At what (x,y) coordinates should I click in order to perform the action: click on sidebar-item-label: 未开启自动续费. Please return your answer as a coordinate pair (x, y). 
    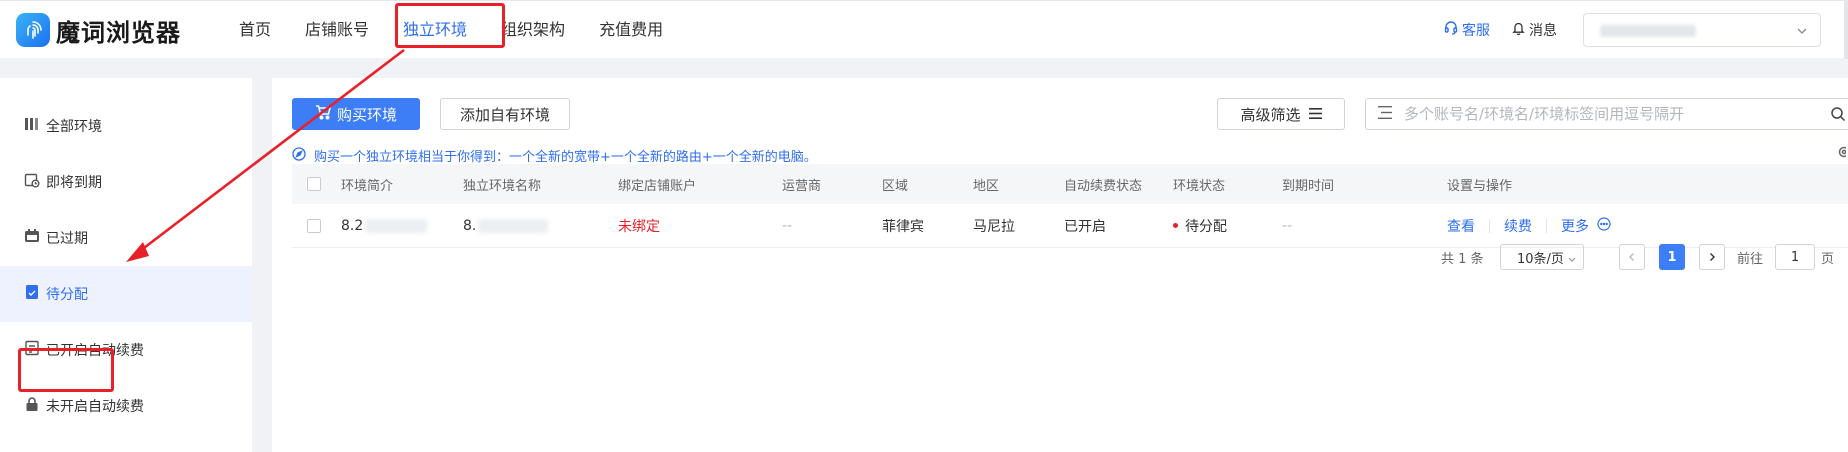
    Looking at the image, I should click on (95, 407).